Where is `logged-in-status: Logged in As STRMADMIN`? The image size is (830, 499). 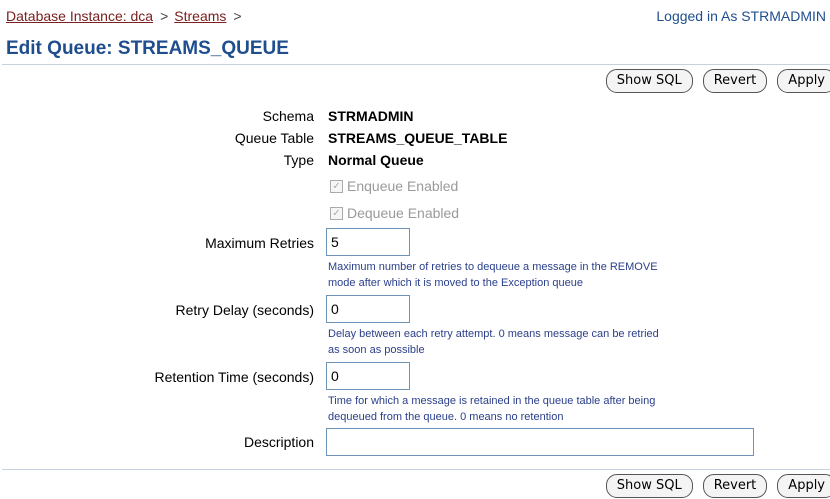 logged-in-status: Logged in As STRMADMIN is located at coordinates (741, 16).